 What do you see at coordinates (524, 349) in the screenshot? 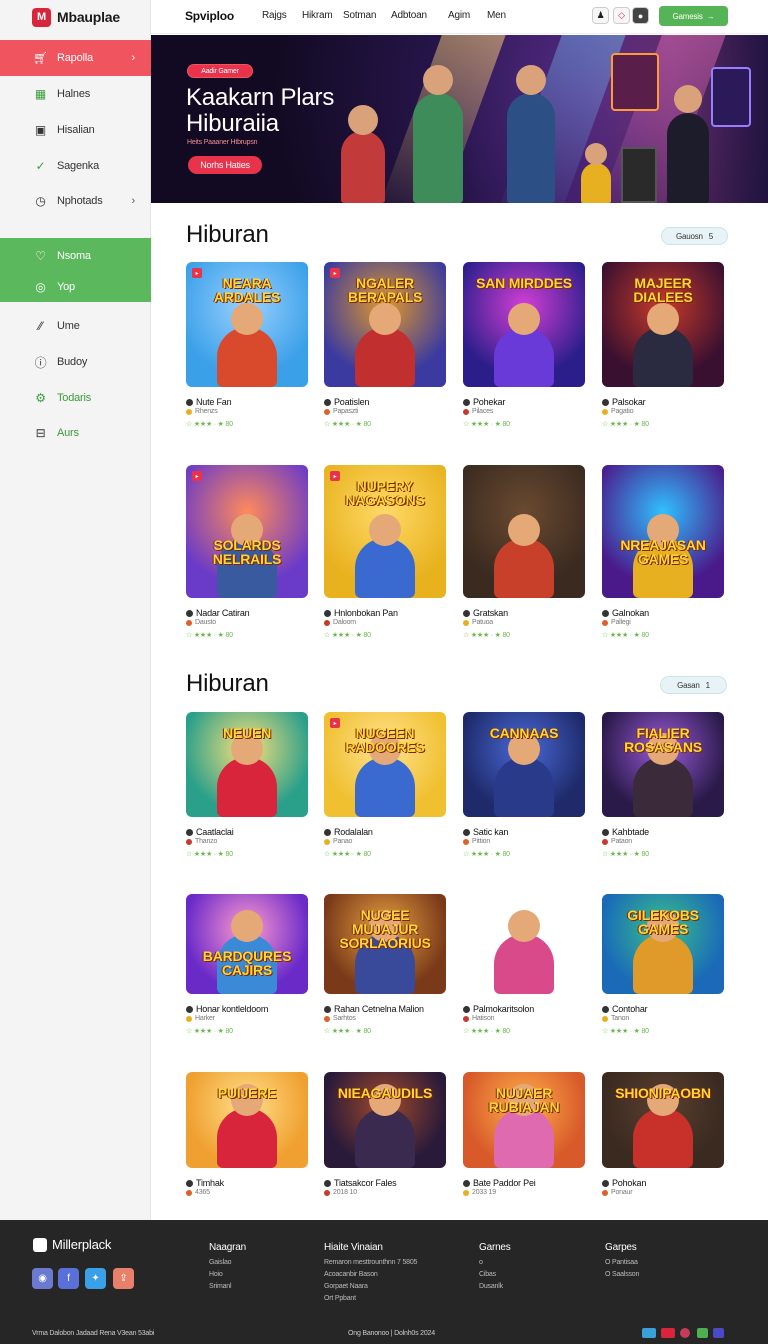
I see `game-card: SAN MIRDDES Pohekar Pilaces ☆ ★★★ · ★ 80` at bounding box center [524, 349].